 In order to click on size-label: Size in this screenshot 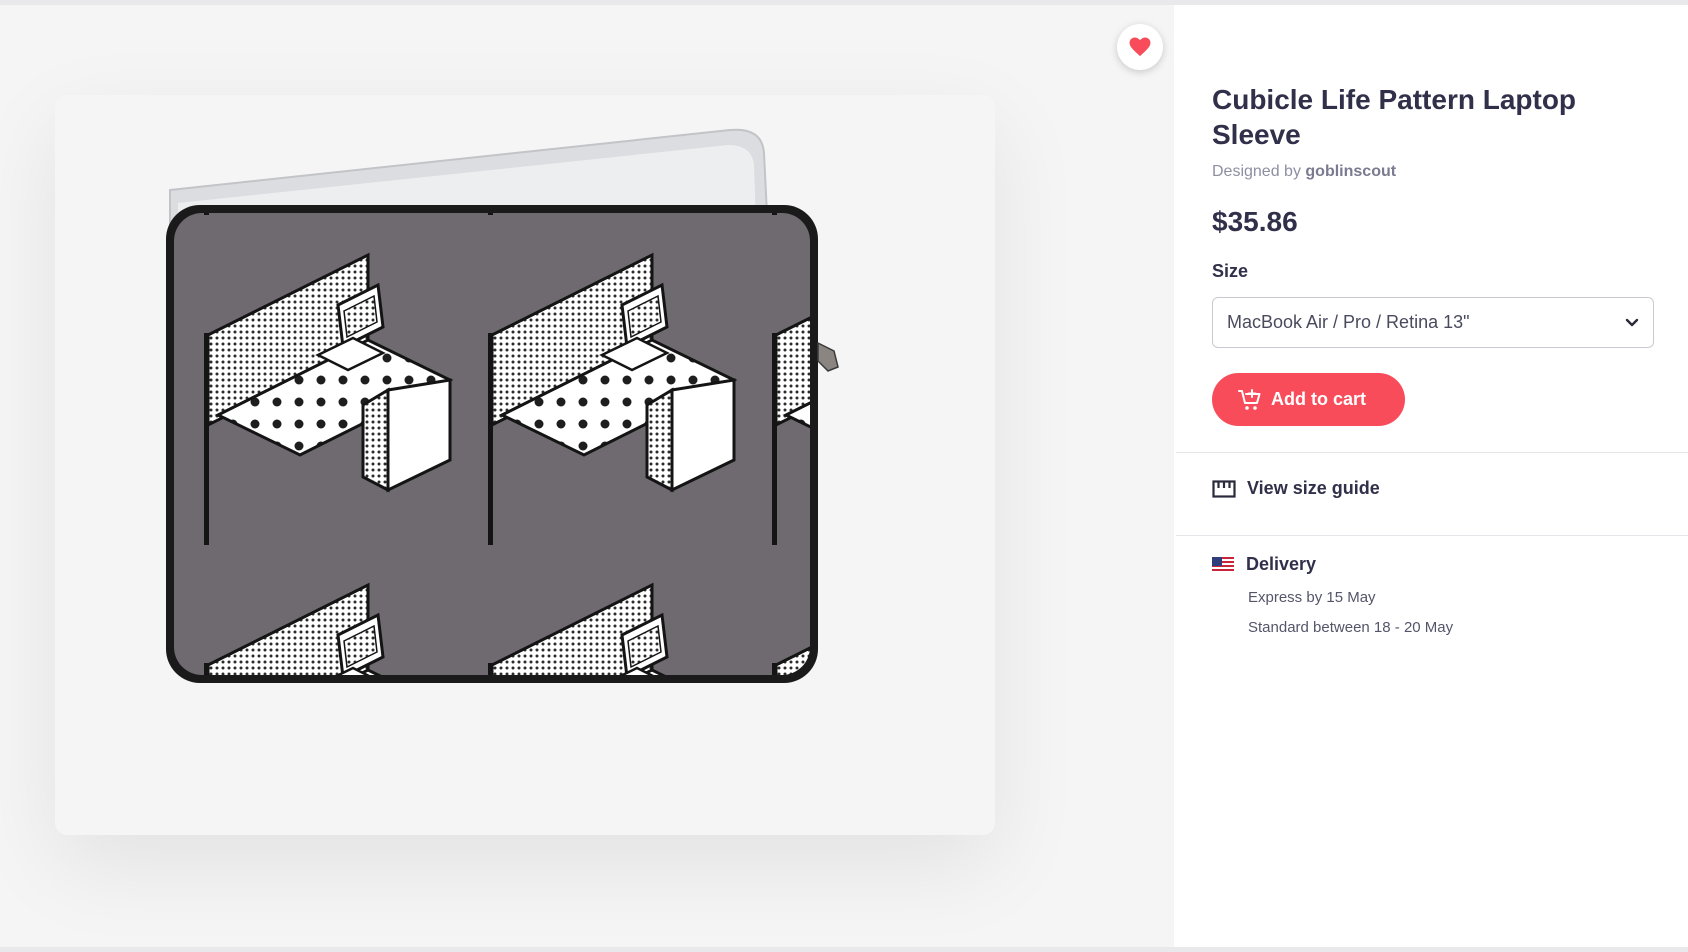, I will do `click(1230, 271)`.